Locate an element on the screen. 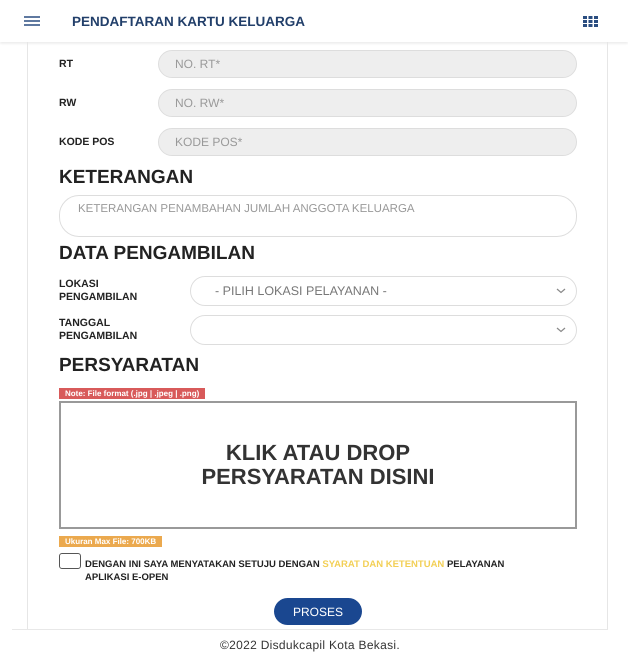 The height and width of the screenshot is (662, 628). text-area: KETERANGAN PENAMBAHAN JUMLAH ANGGOTA KELUARGA is located at coordinates (318, 216).